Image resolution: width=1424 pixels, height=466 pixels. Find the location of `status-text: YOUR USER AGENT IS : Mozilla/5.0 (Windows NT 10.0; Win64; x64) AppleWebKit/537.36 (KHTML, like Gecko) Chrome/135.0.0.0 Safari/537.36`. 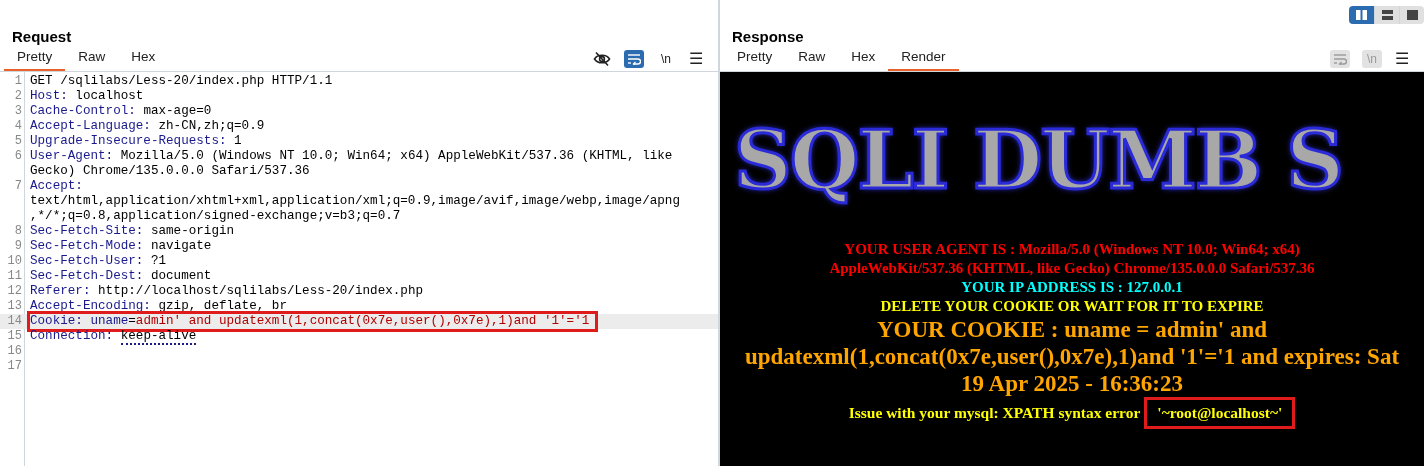

status-text: YOUR USER AGENT IS : Mozilla/5.0 (Windows NT 10.0; Win64; x64) AppleWebKit/537.36 (KHTML, like Gecko) Chrome/135.0.0.0 Safari/537.36 is located at coordinates (1072, 259).